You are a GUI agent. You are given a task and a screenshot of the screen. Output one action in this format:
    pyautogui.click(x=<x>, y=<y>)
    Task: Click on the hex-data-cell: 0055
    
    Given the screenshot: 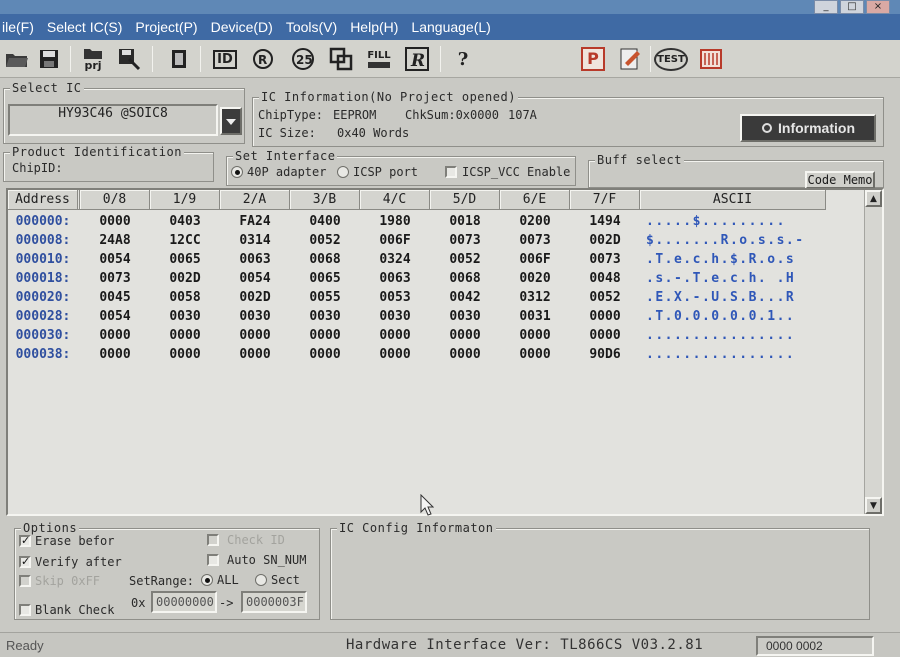 What is the action you would take?
    pyautogui.click(x=325, y=297)
    